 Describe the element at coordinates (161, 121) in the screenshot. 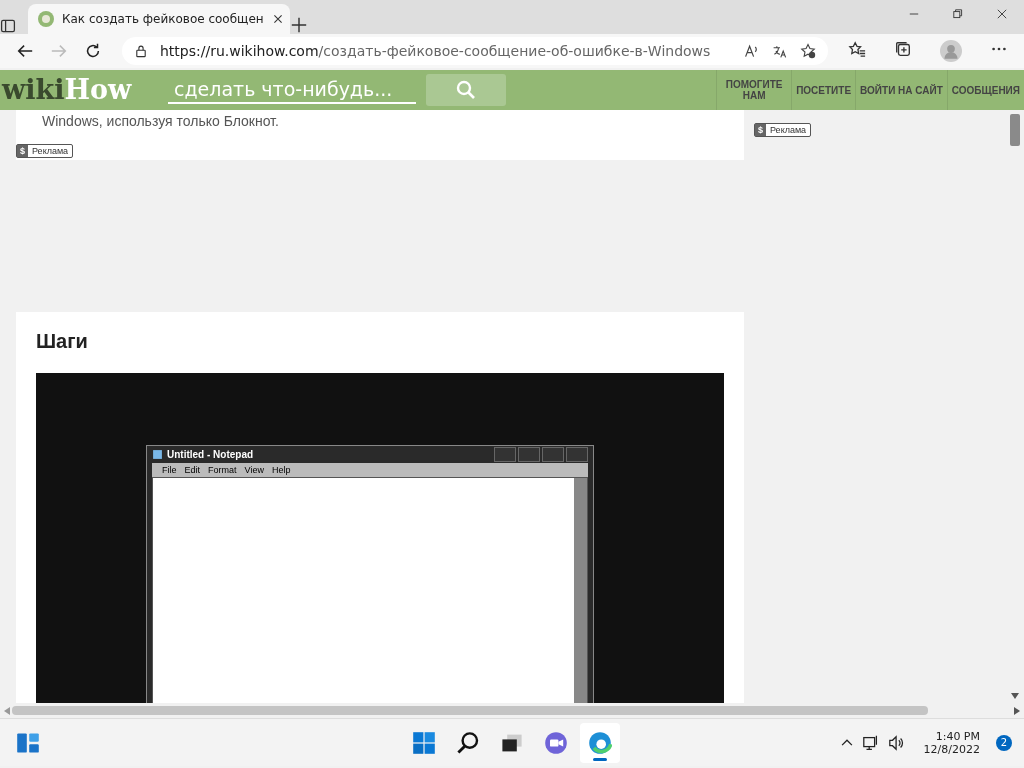

I see `intro-text: Windows, используя только Блокнот.` at that location.